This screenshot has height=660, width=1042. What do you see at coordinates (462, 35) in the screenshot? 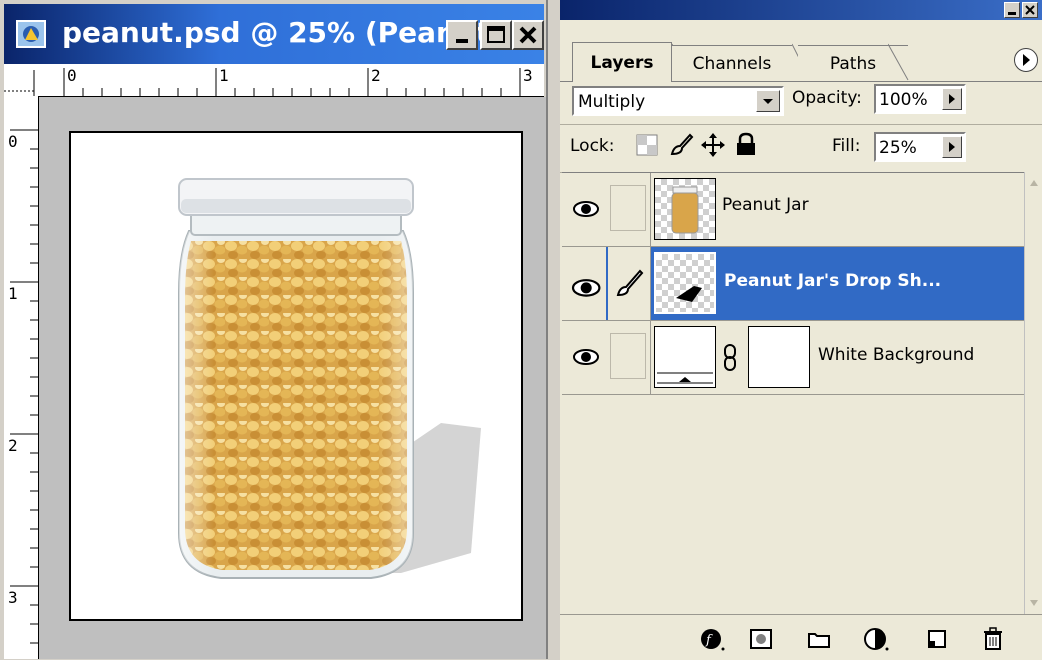
I see `minimize-button` at bounding box center [462, 35].